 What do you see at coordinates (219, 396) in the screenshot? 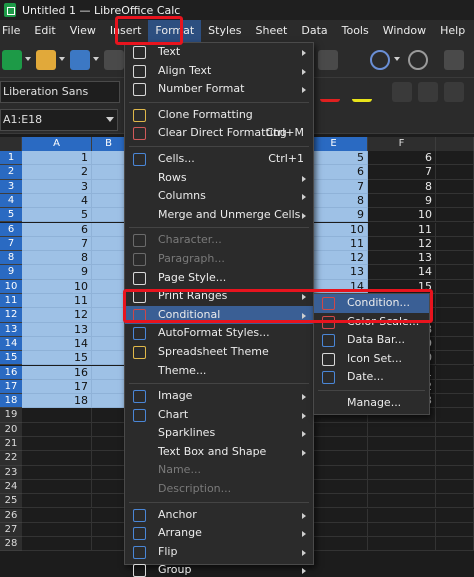
I see `format-menu-item-image: Image` at bounding box center [219, 396].